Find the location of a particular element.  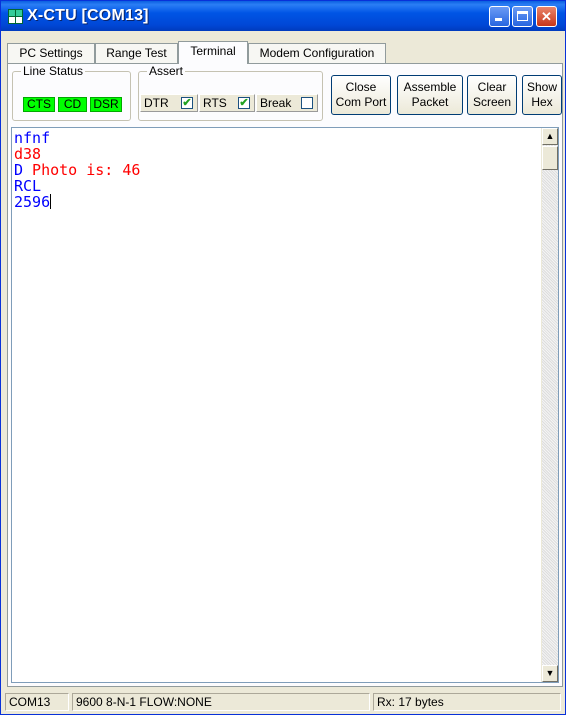

status-bar: COM13 9600 8-N-1 FLOW:NONE Rx: 17 bytes is located at coordinates (283, 702).